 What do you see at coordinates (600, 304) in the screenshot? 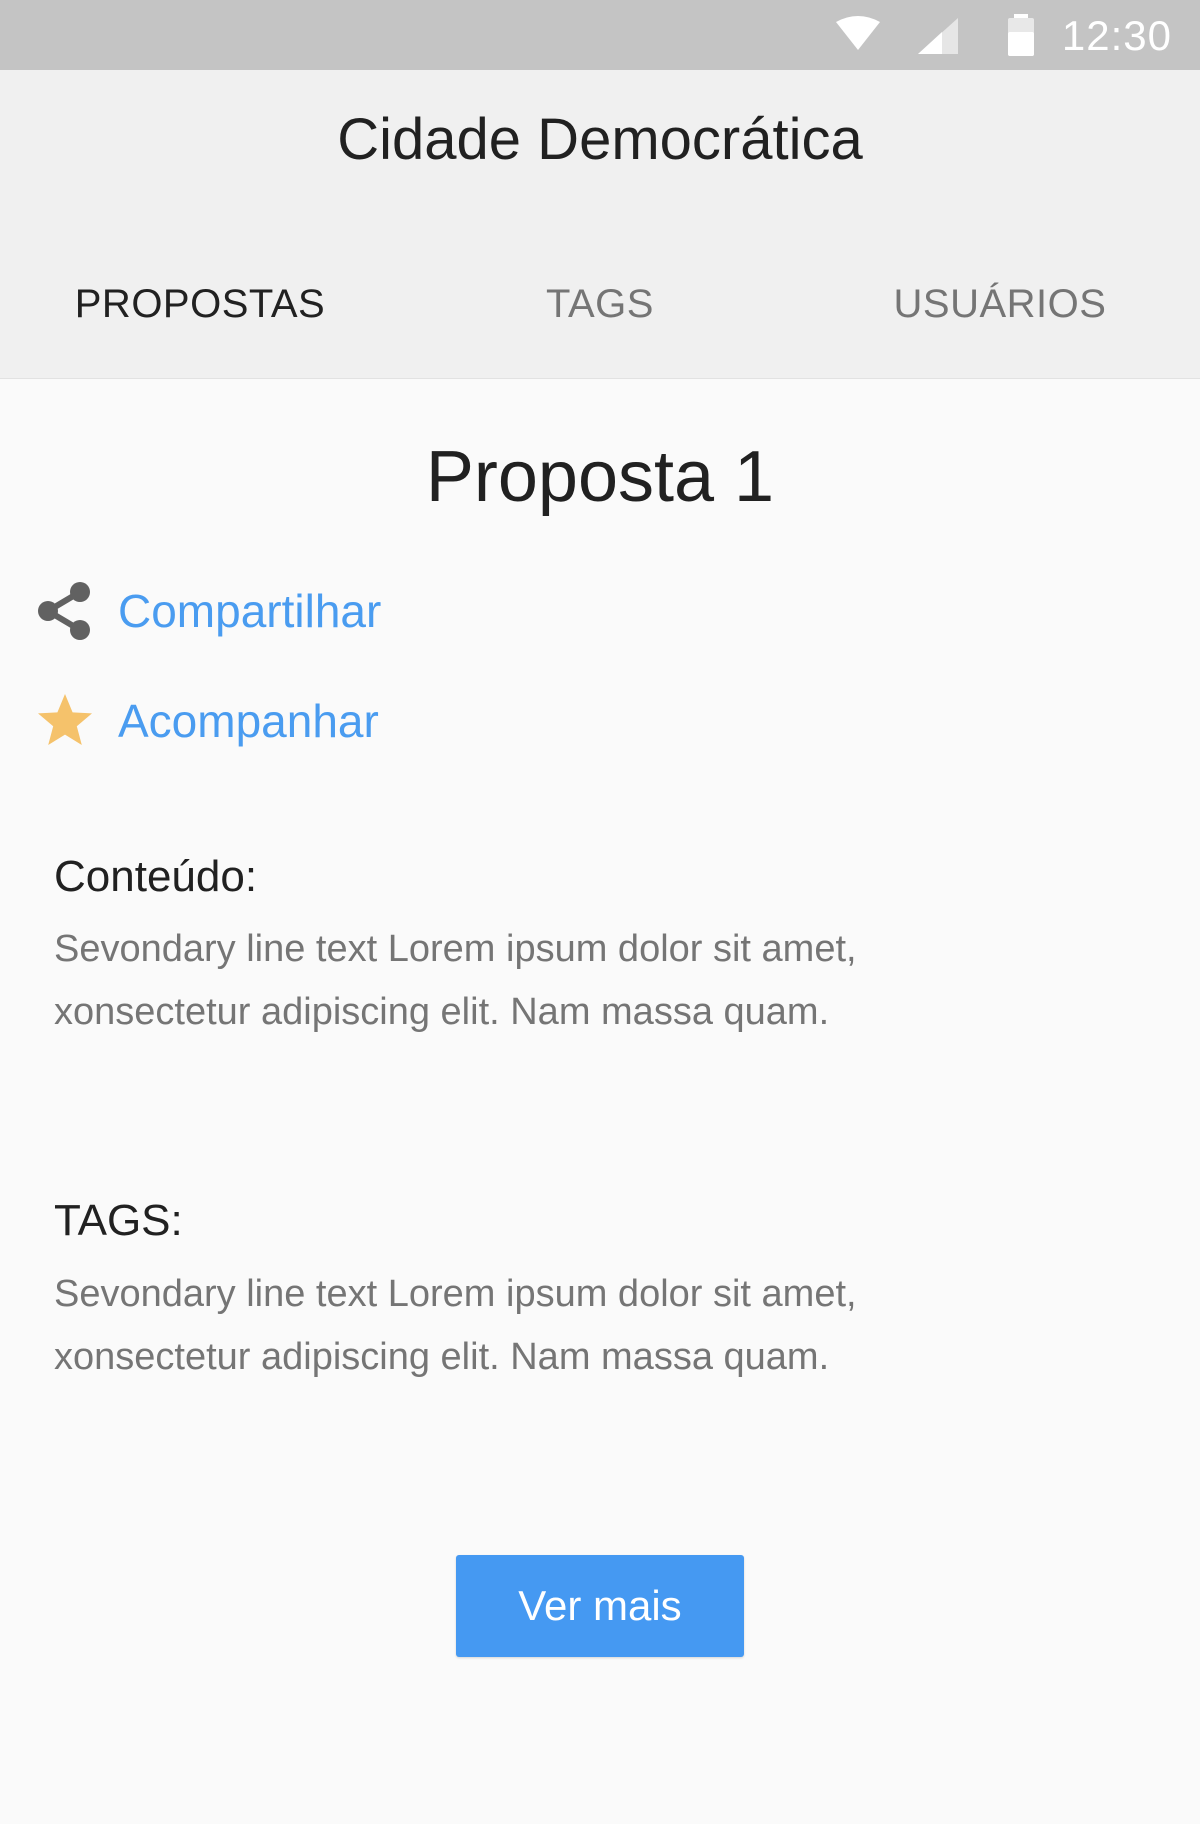
I see `tab-tags: TAGS` at bounding box center [600, 304].